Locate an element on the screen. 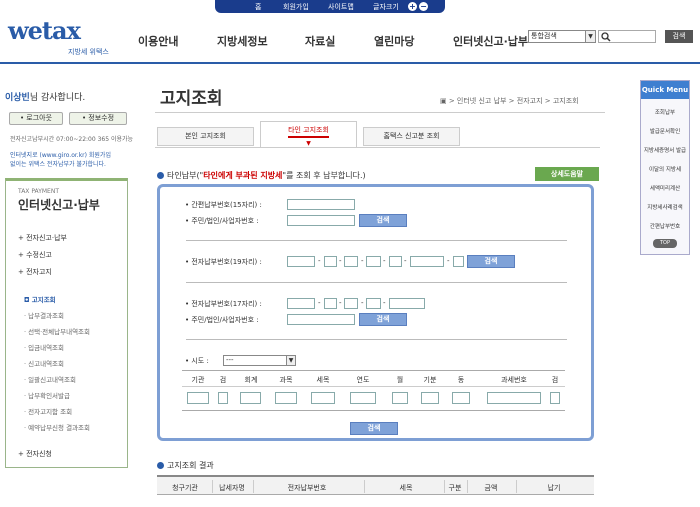 The height and width of the screenshot is (507, 700). gnb-tax-info: 지방세정보 is located at coordinates (242, 41).